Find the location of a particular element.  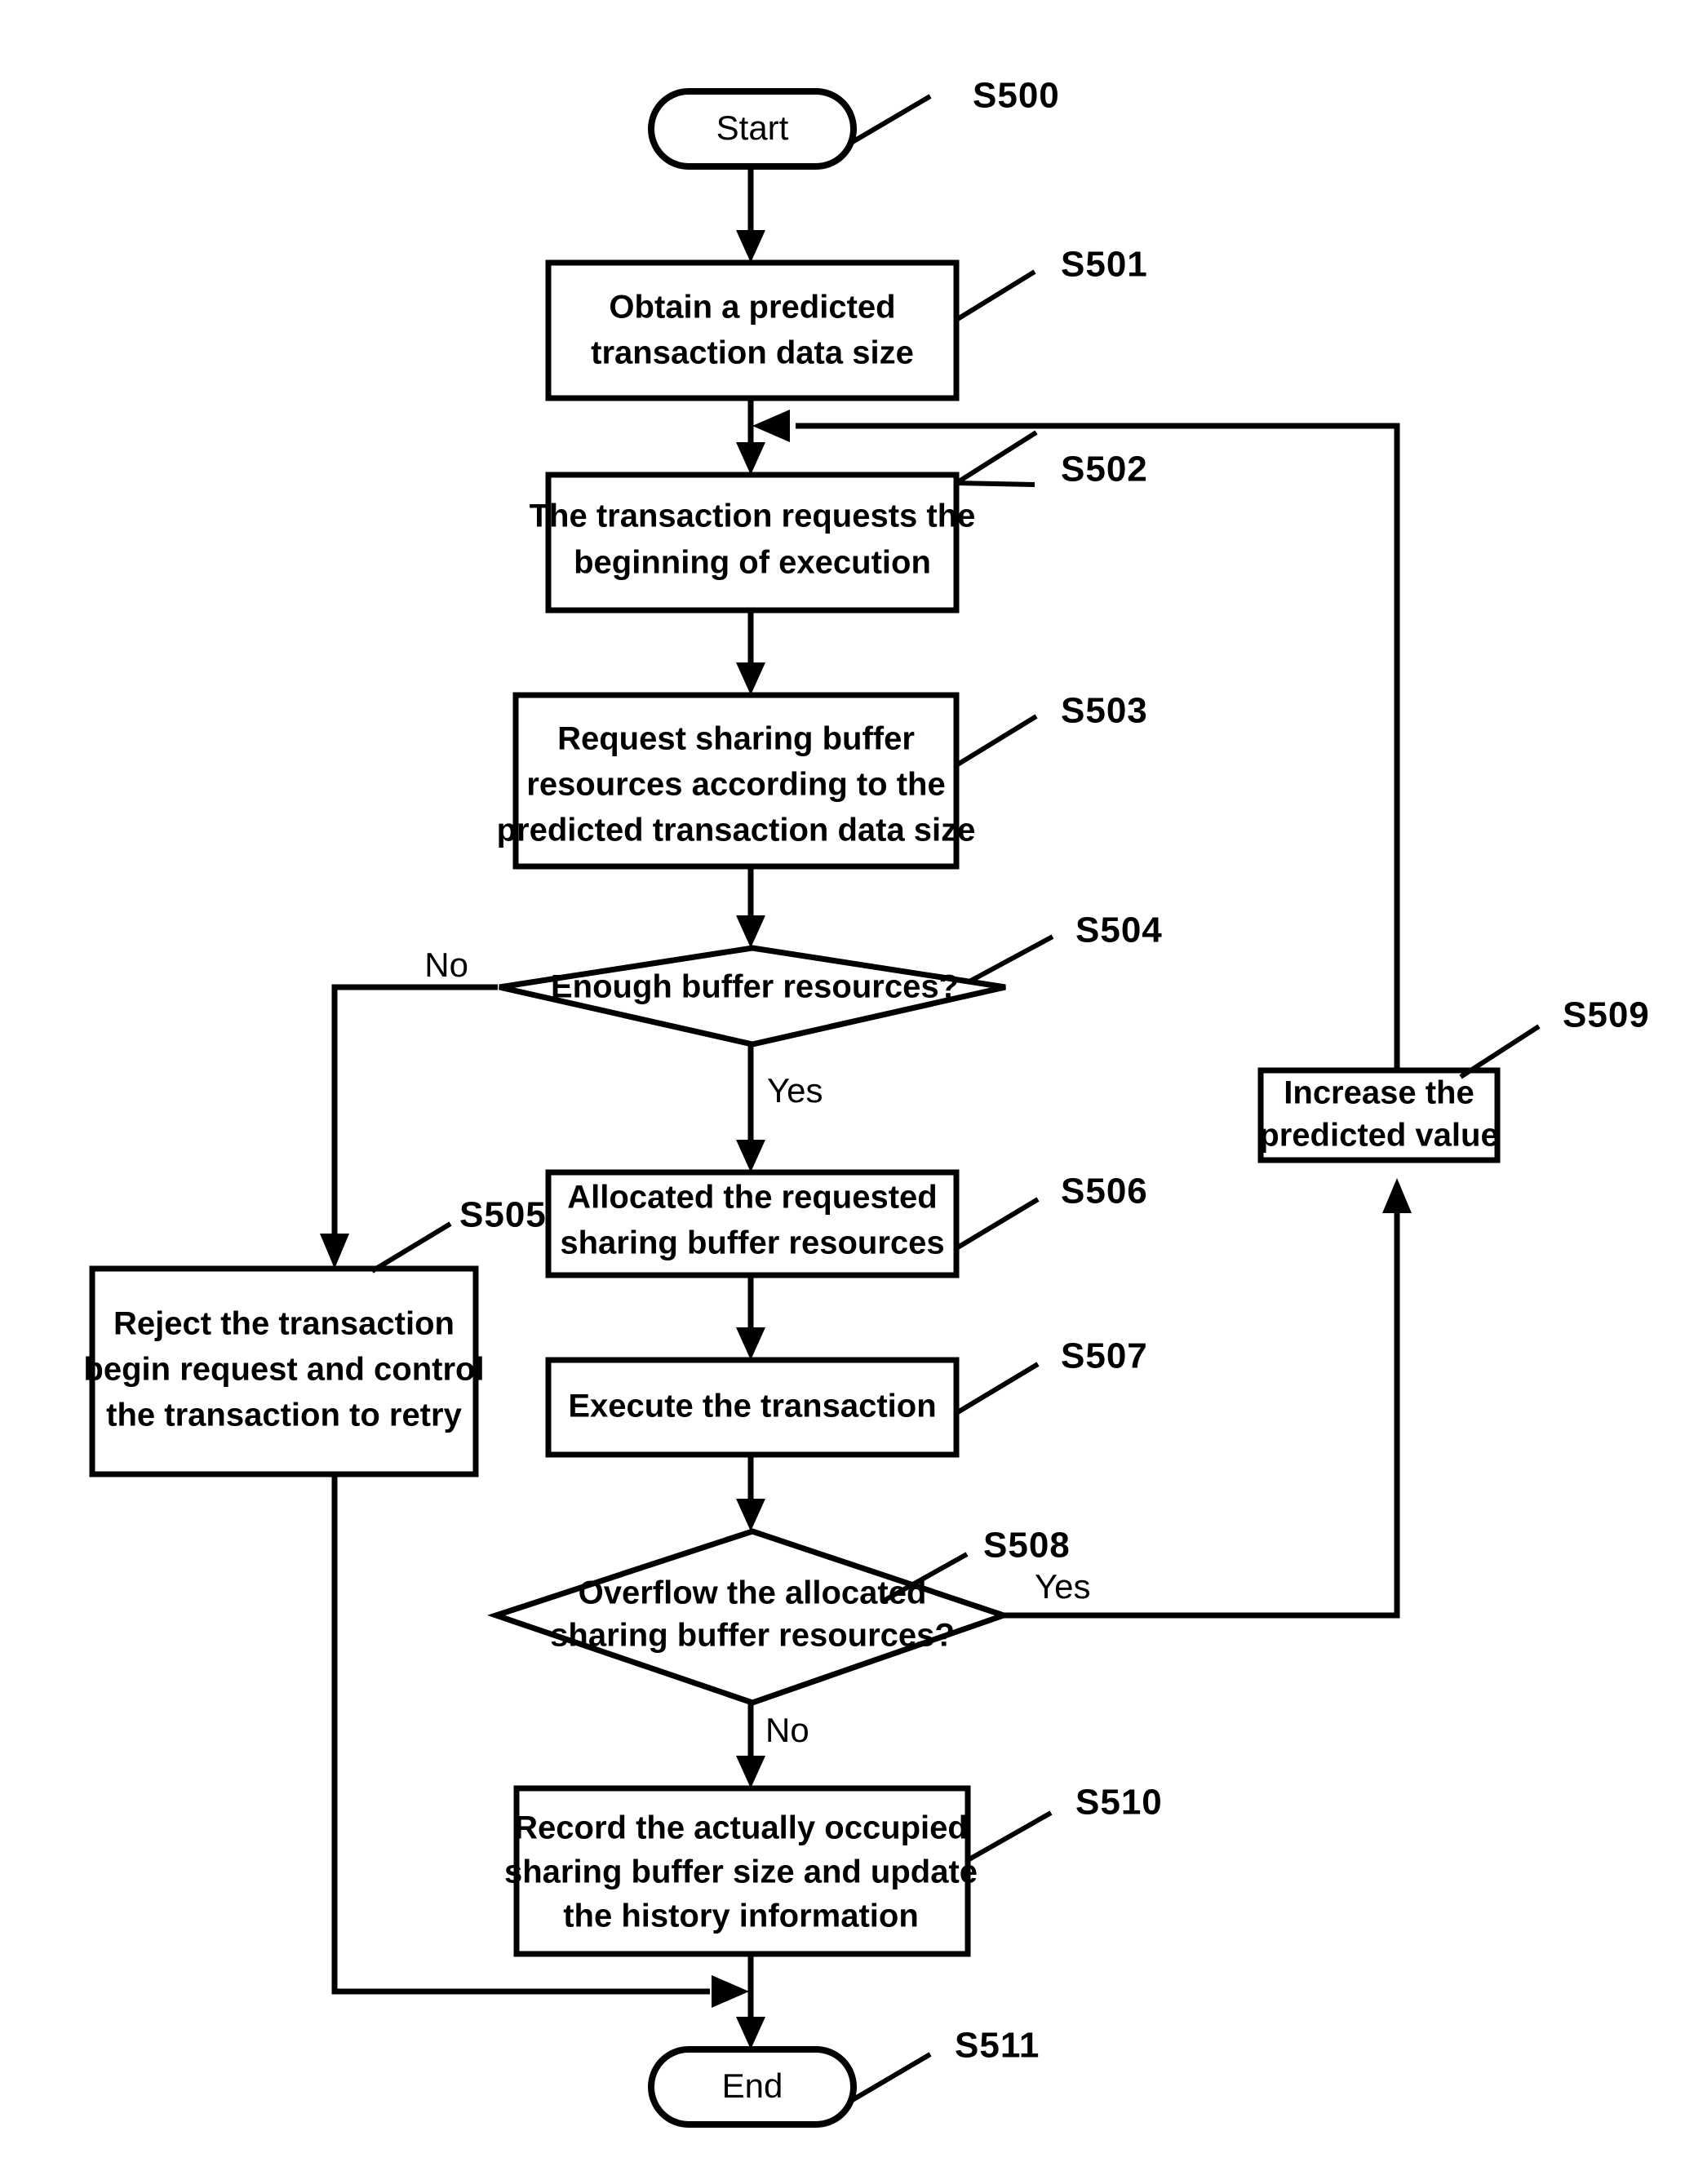

ref-s500-group: S500 is located at coordinates (955, 110).